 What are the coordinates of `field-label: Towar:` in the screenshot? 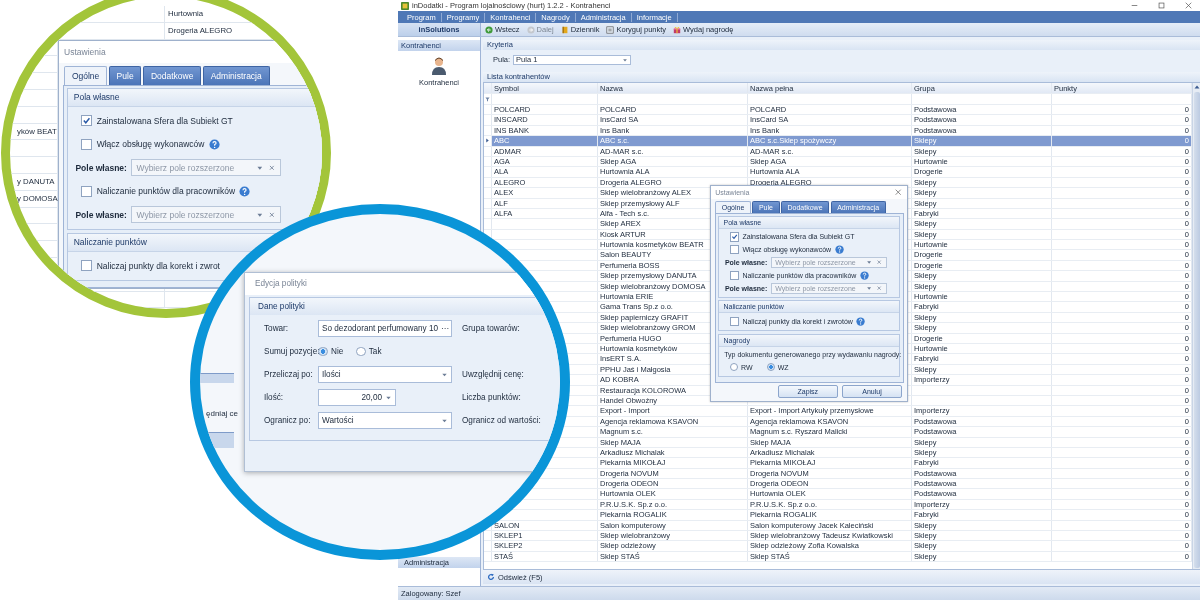 It's located at (277, 328).